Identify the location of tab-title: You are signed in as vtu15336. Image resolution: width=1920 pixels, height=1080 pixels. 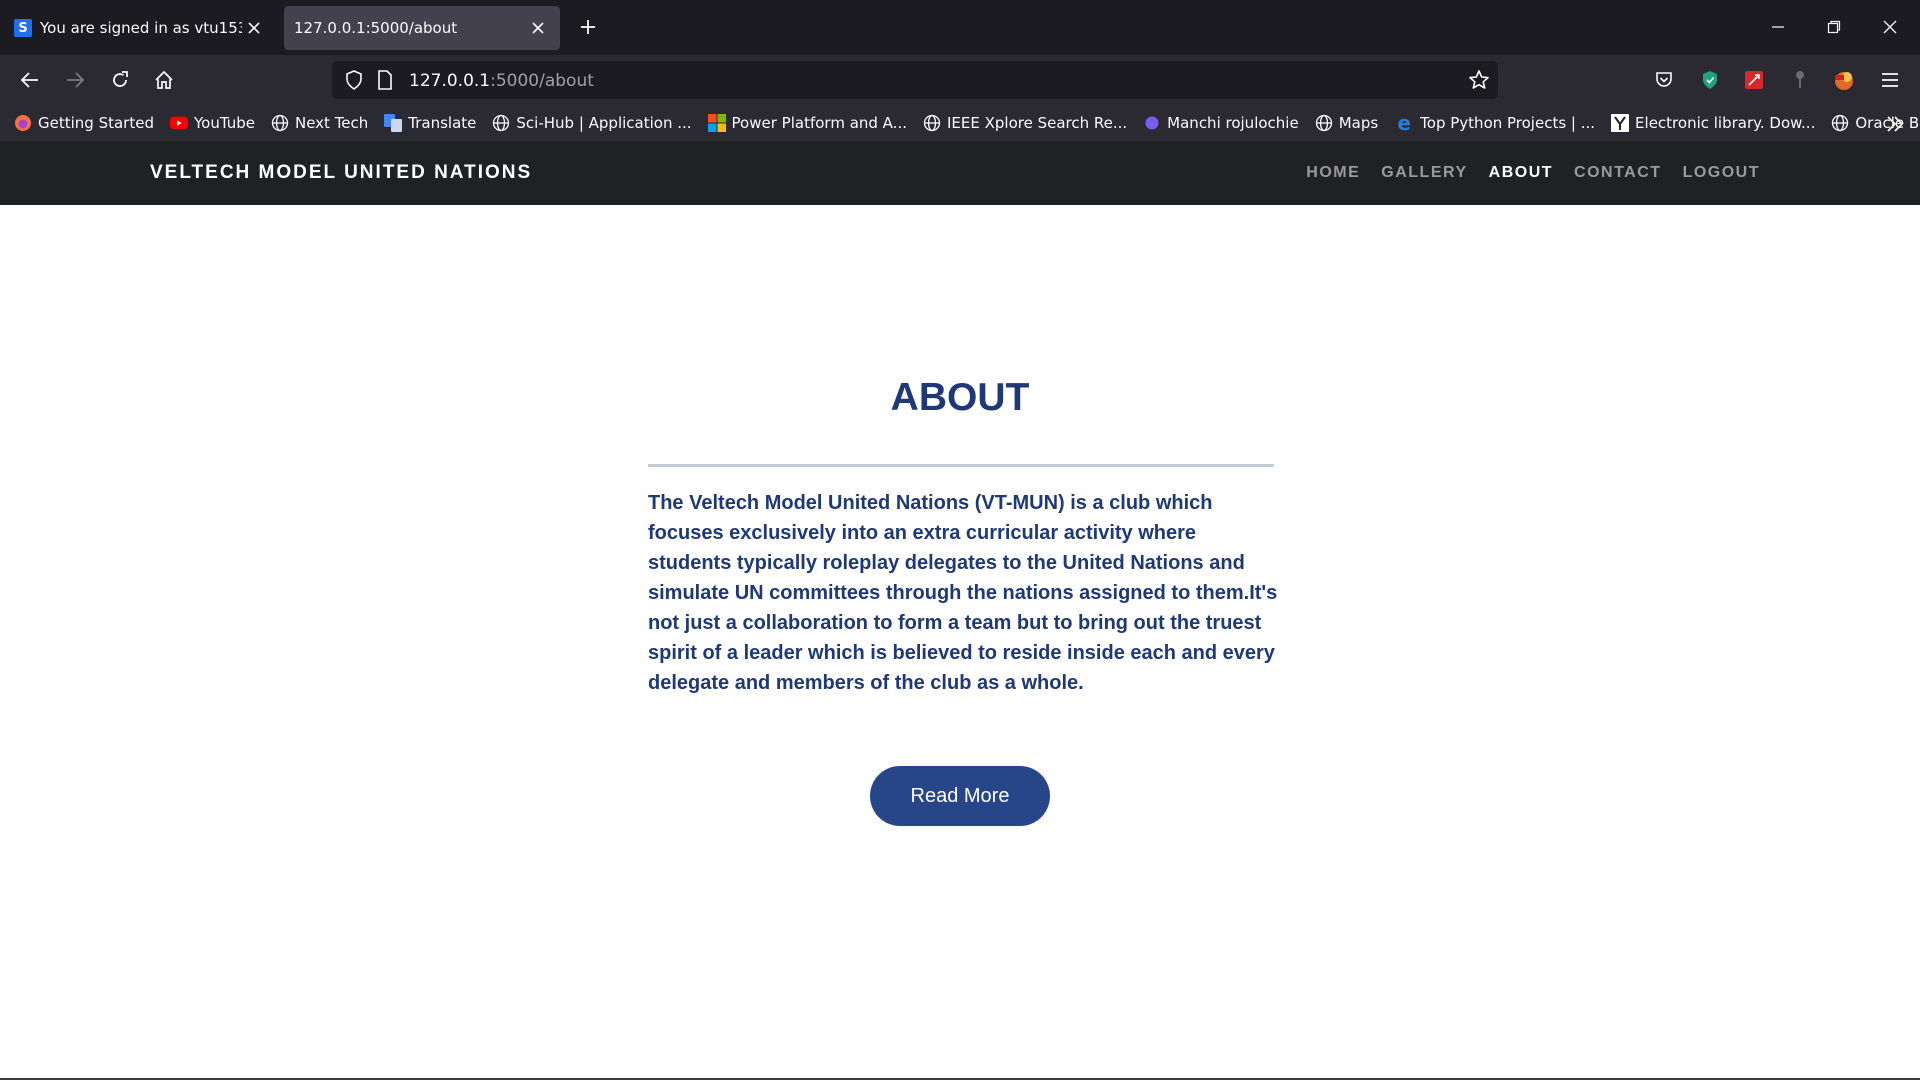
(141, 28).